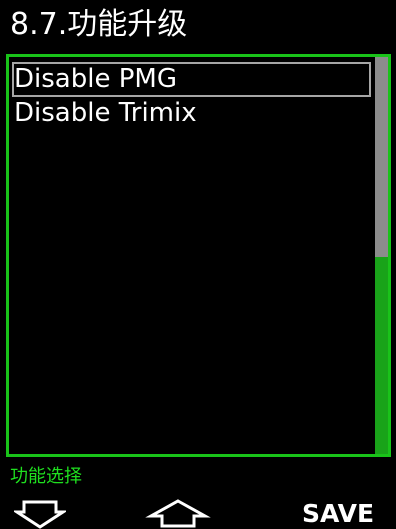 The width and height of the screenshot is (396, 529). I want to click on menu-list: Disable PMG Disable Trimix, so click(191, 97).